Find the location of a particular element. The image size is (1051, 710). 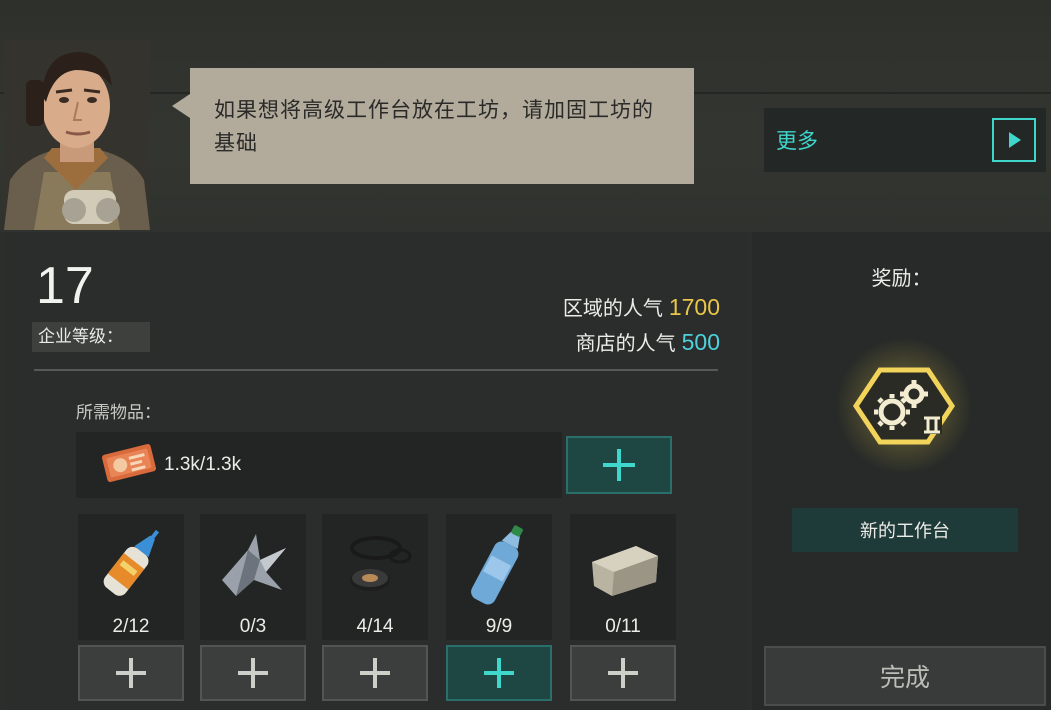

item-card-scrap-metal: 0/3 is located at coordinates (253, 577).